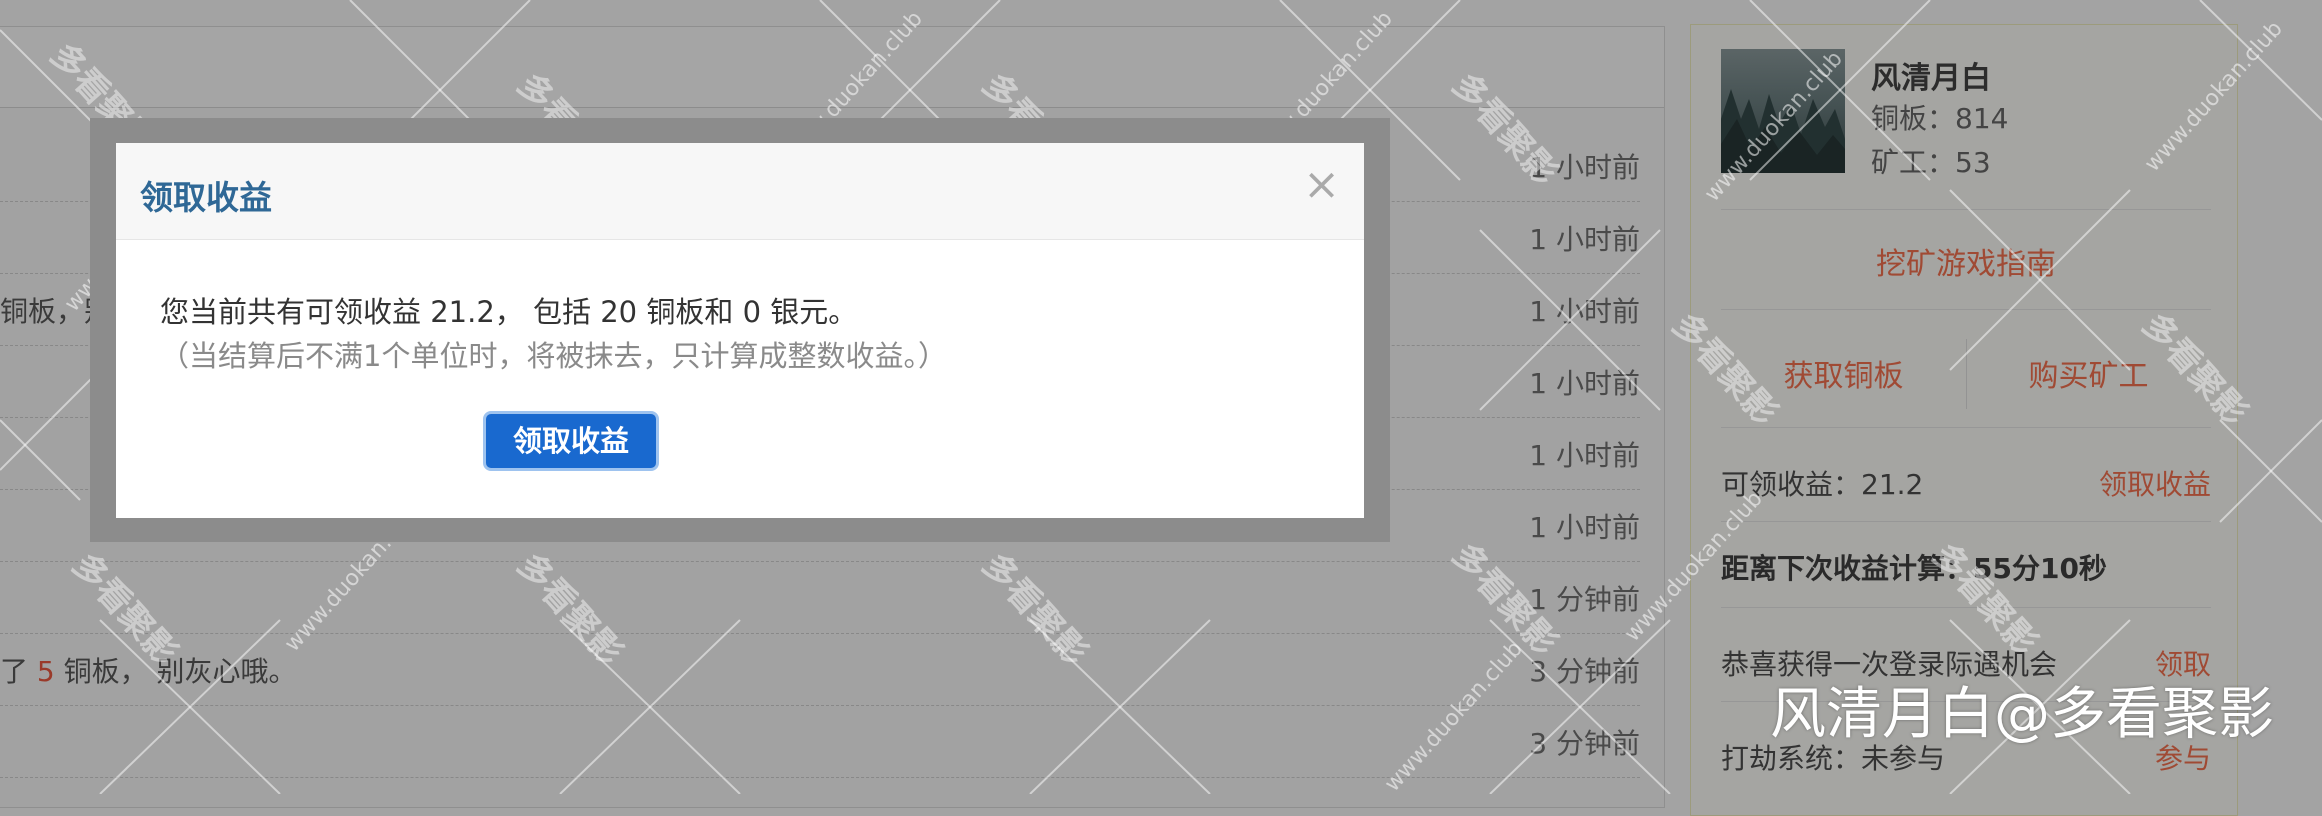 This screenshot has width=2322, height=816. What do you see at coordinates (1889, 664) in the screenshot?
I see `lucky-label: 恭喜获得一次登录际遇机会` at bounding box center [1889, 664].